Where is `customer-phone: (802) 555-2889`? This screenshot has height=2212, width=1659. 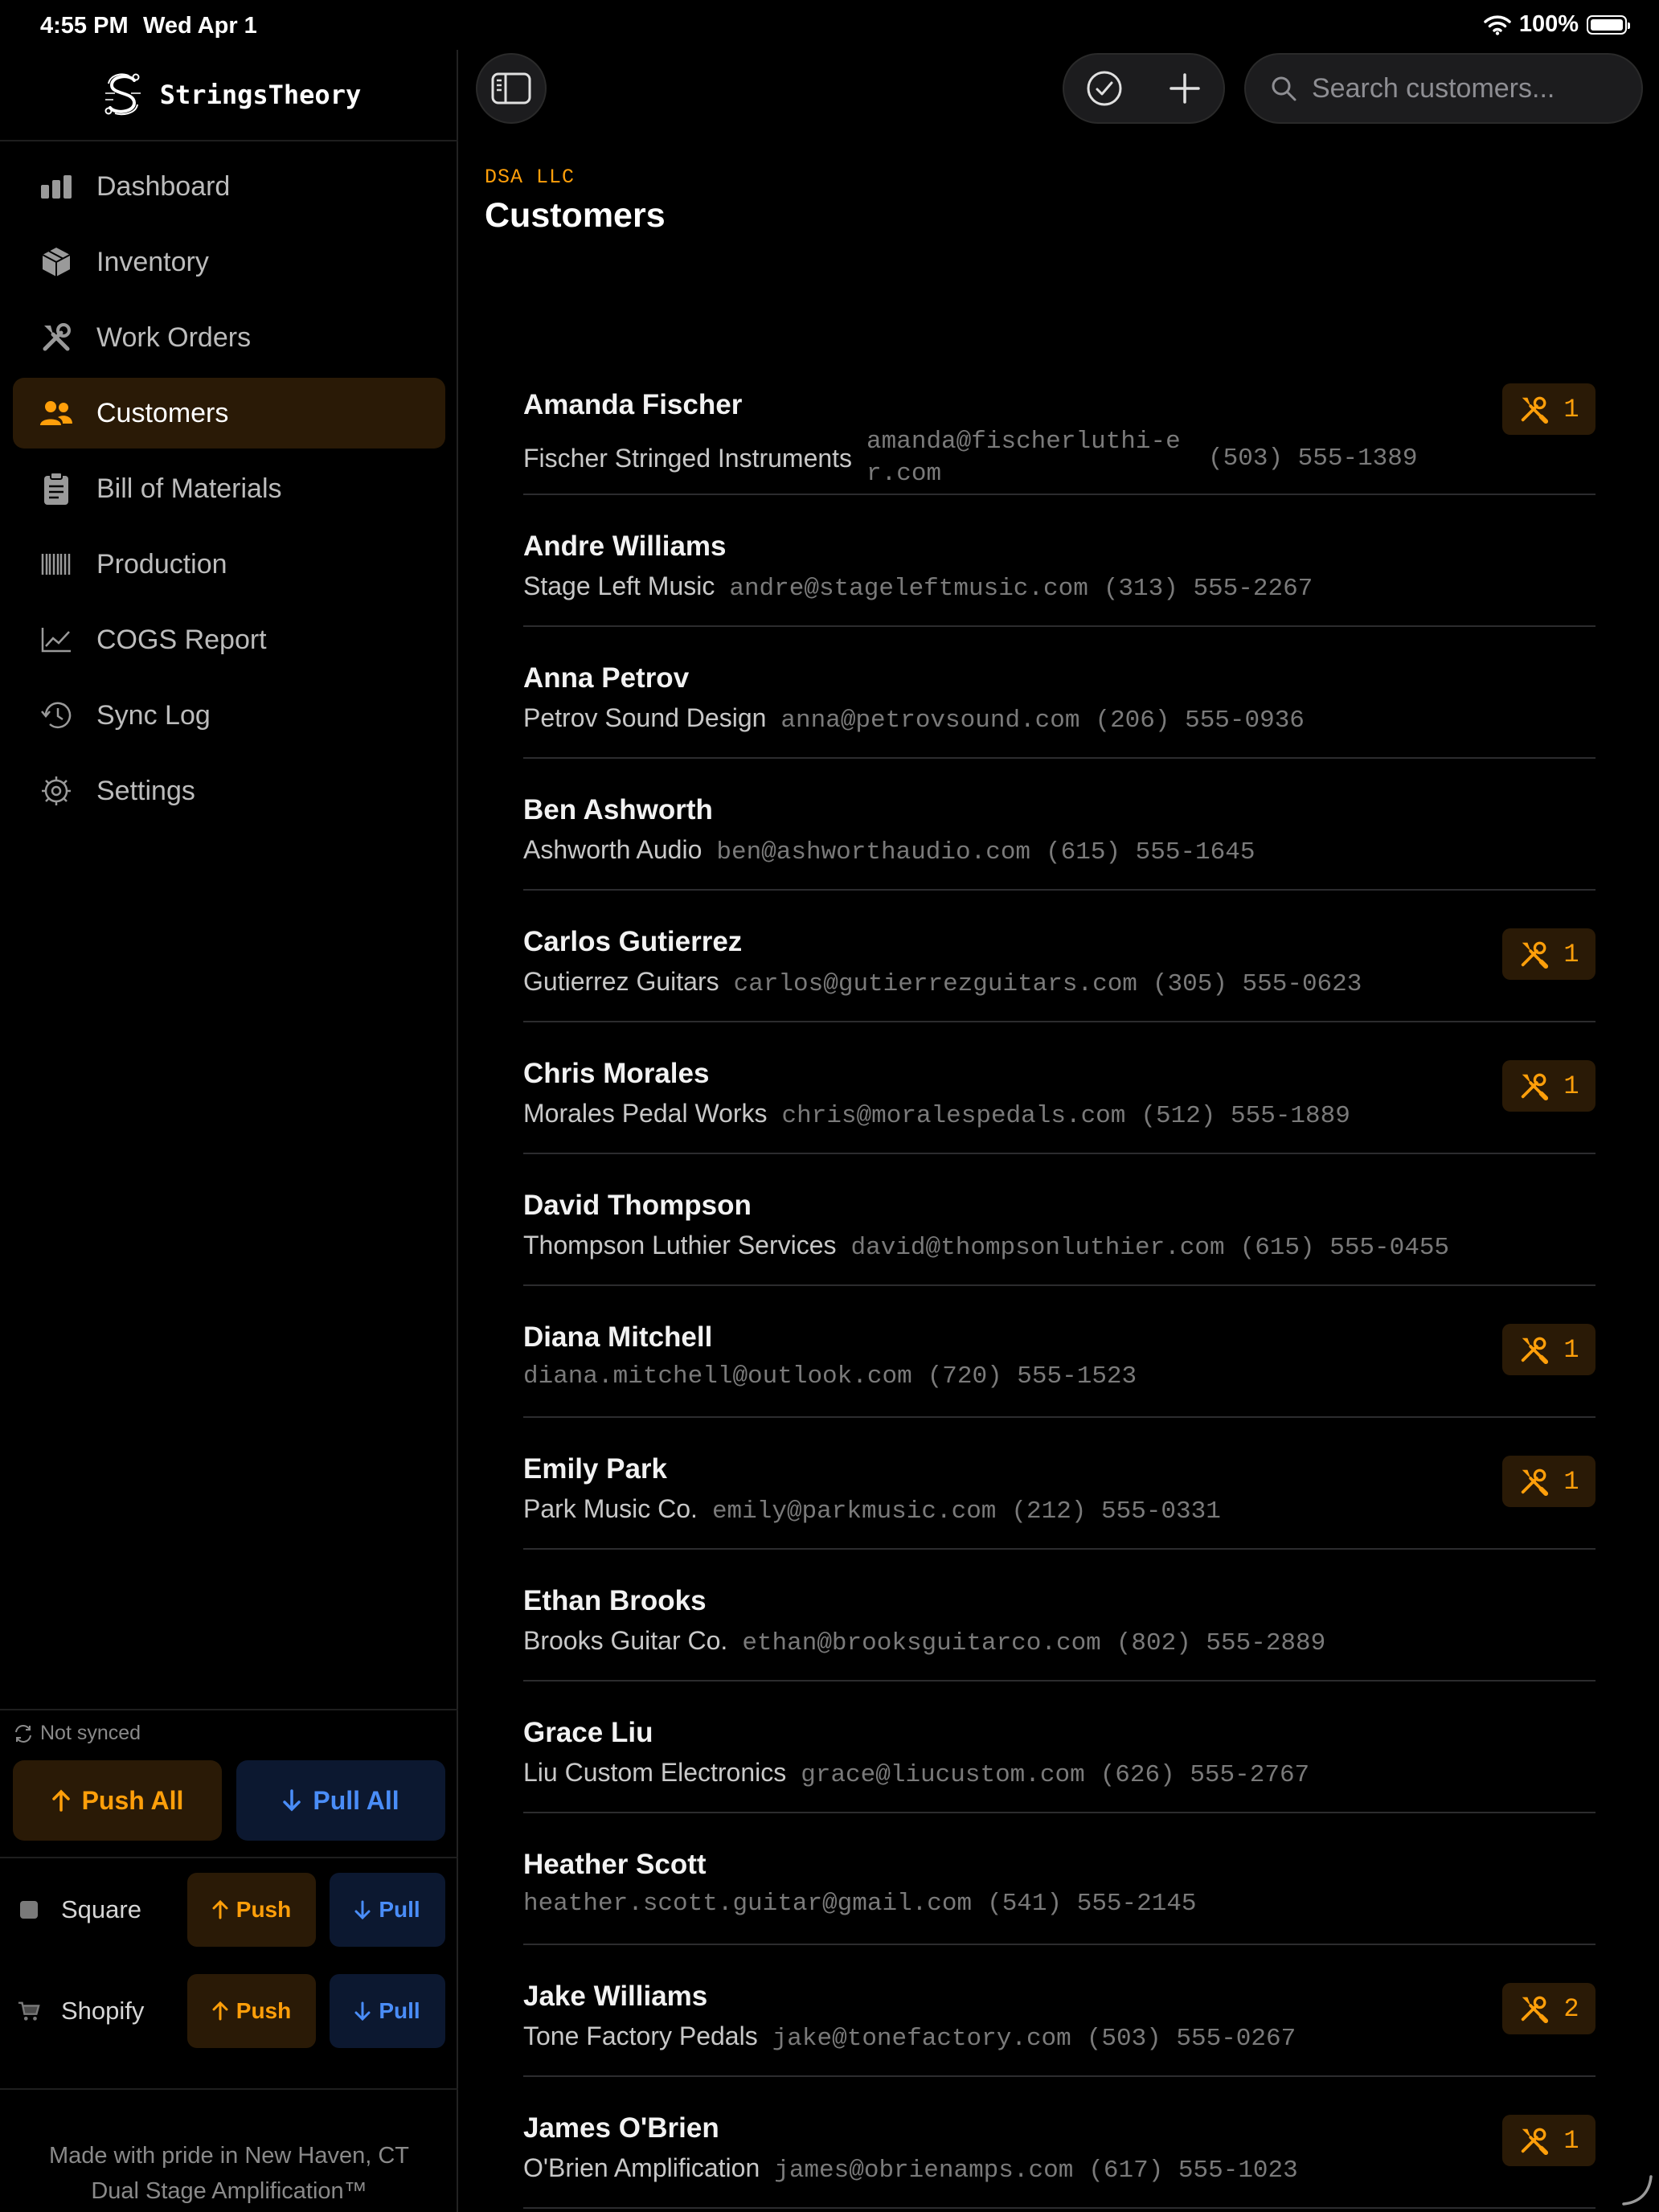 customer-phone: (802) 555-2889 is located at coordinates (1221, 1643).